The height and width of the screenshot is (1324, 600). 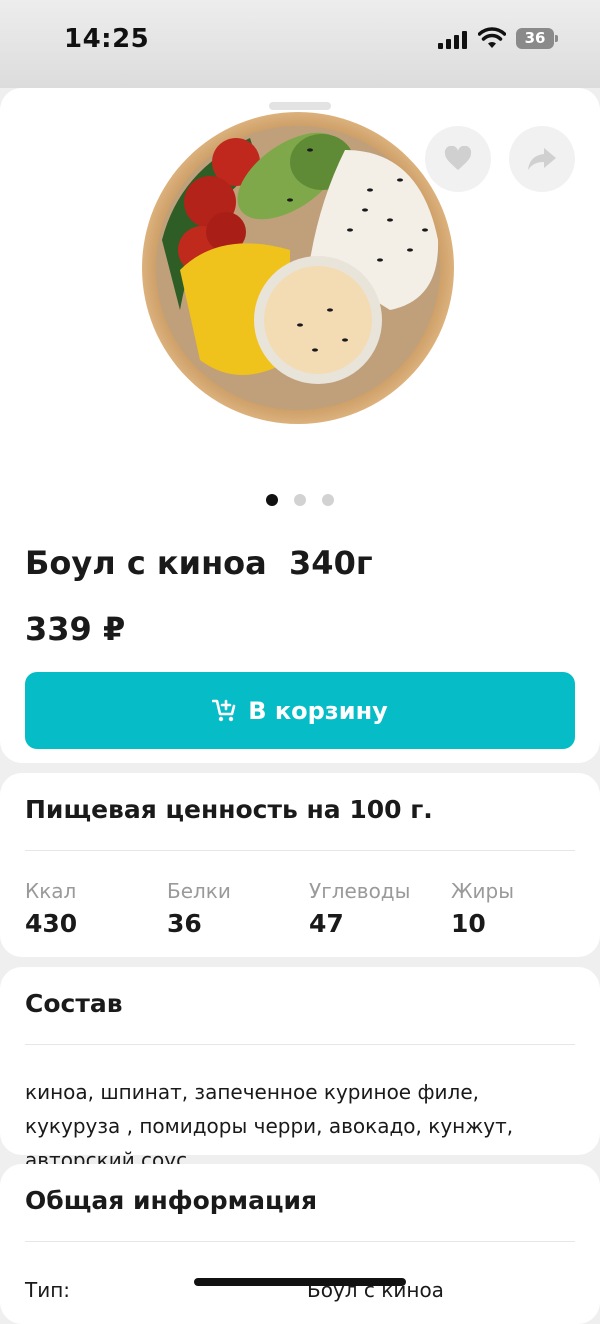 I want to click on add-to-cart-label: В корзину, so click(x=318, y=710).